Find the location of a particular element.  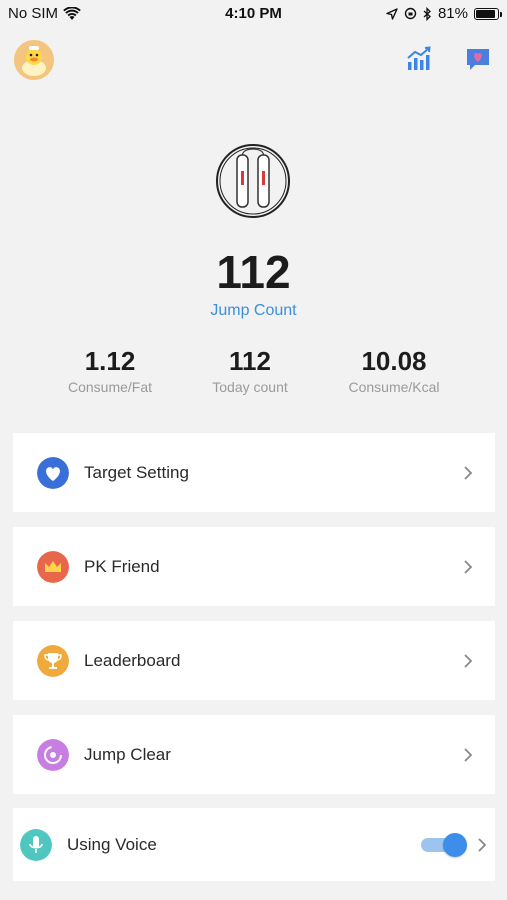

menu-item-target-setting: Target Setting is located at coordinates (254, 472).